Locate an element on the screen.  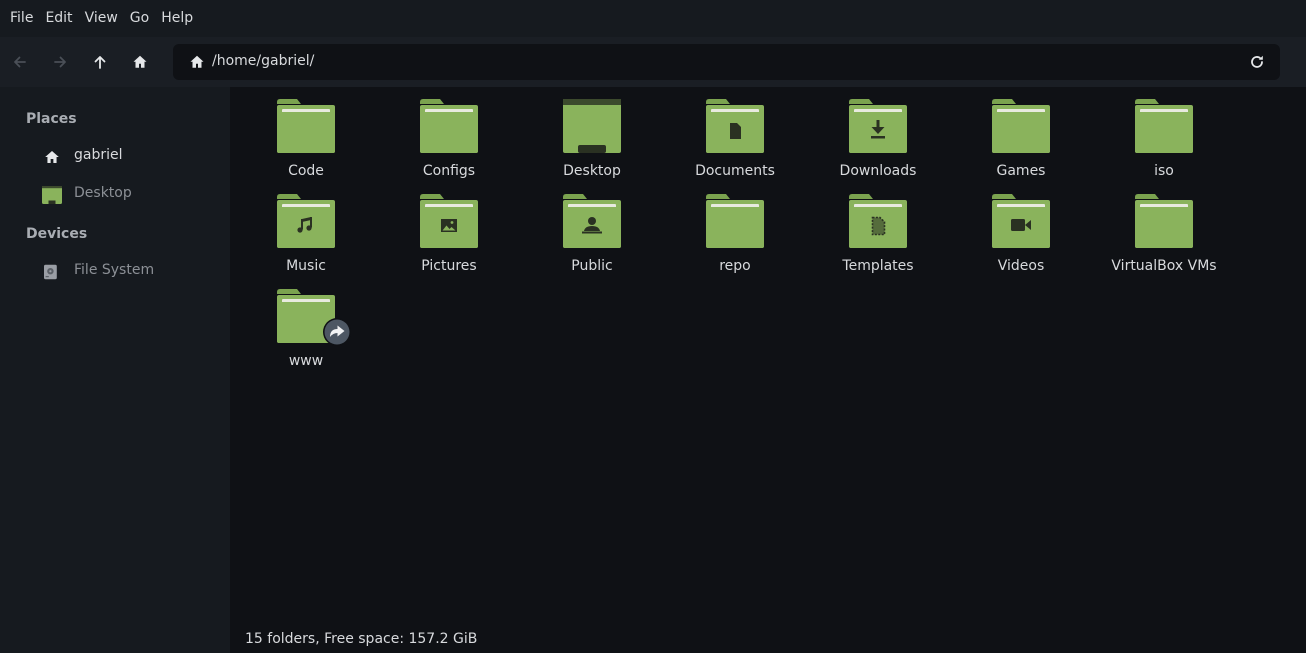
folder-item: repo is located at coordinates (731, 230).